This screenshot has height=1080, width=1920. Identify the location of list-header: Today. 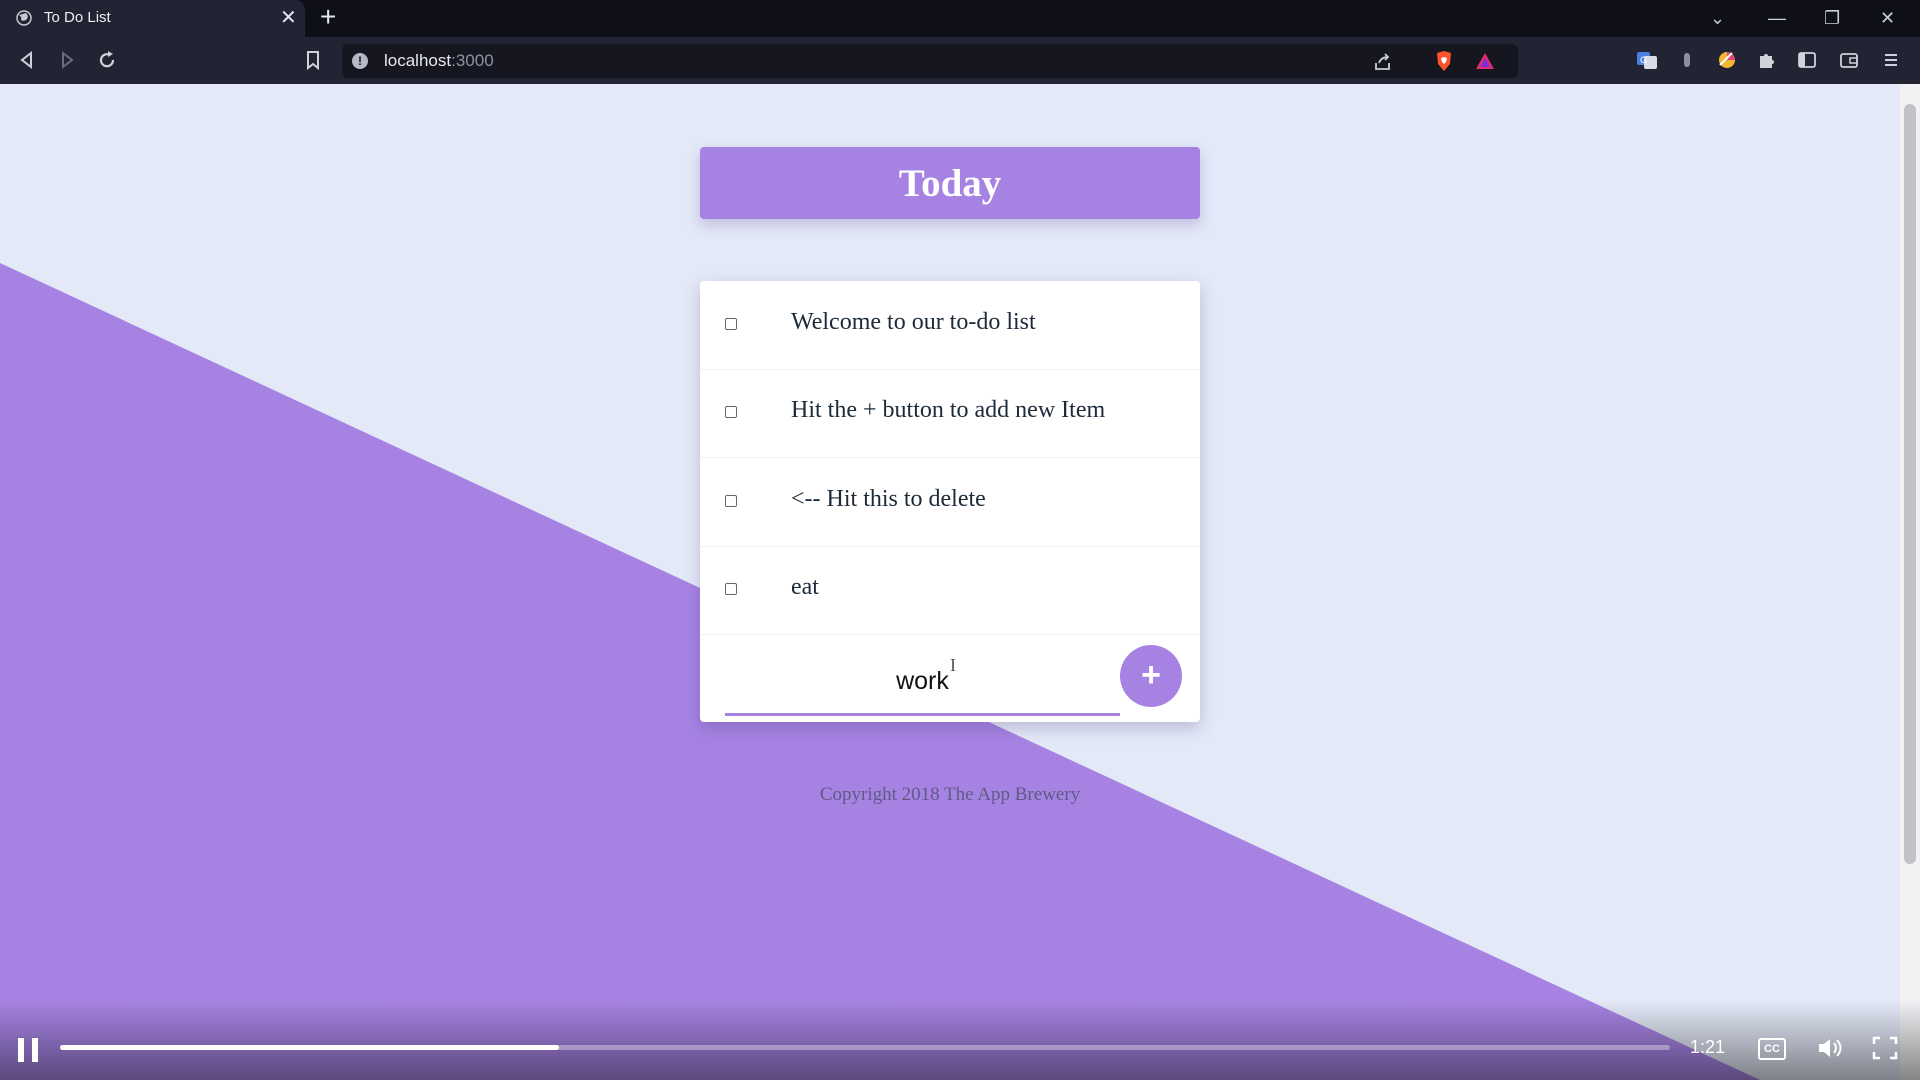
(950, 183).